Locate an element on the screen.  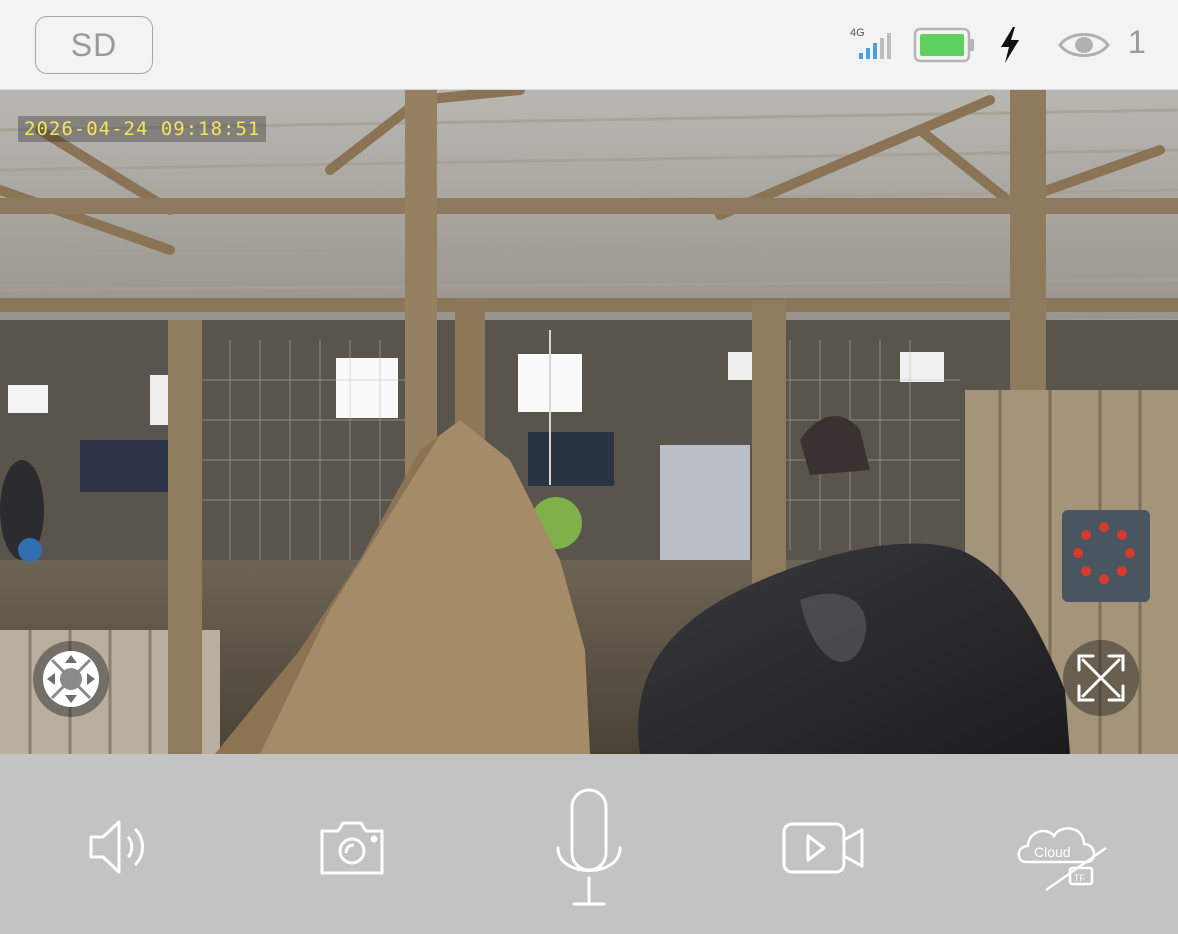
charging-bolt-icon is located at coordinates (1010, 45).